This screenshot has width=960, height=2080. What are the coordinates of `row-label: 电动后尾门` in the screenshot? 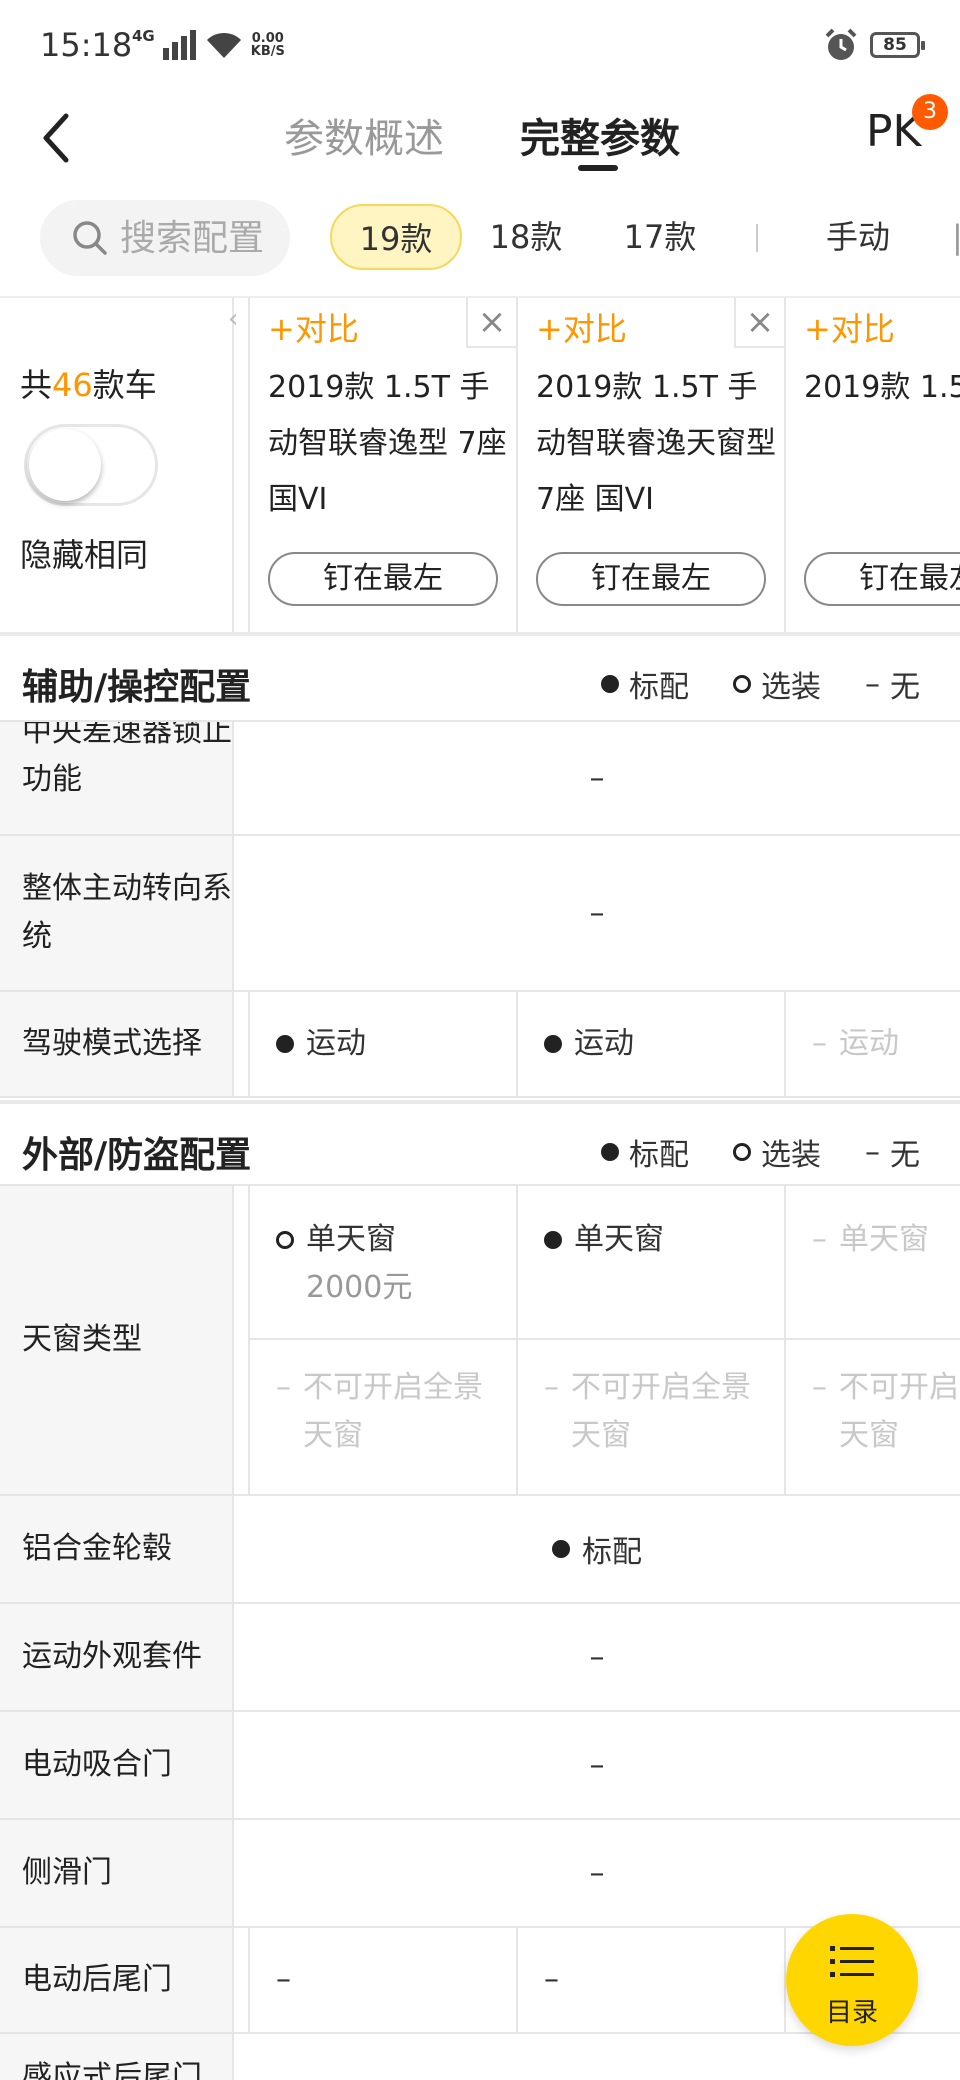 It's located at (117, 1980).